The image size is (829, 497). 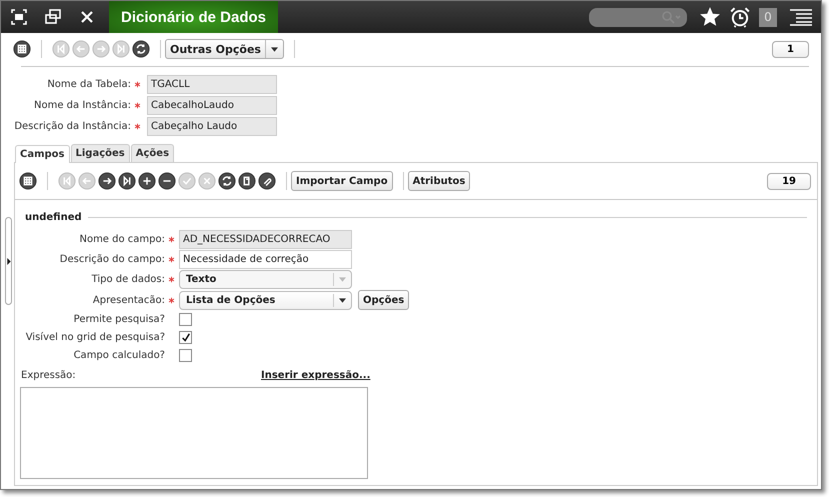 What do you see at coordinates (439, 181) in the screenshot?
I see `toolbar-button: Atributos` at bounding box center [439, 181].